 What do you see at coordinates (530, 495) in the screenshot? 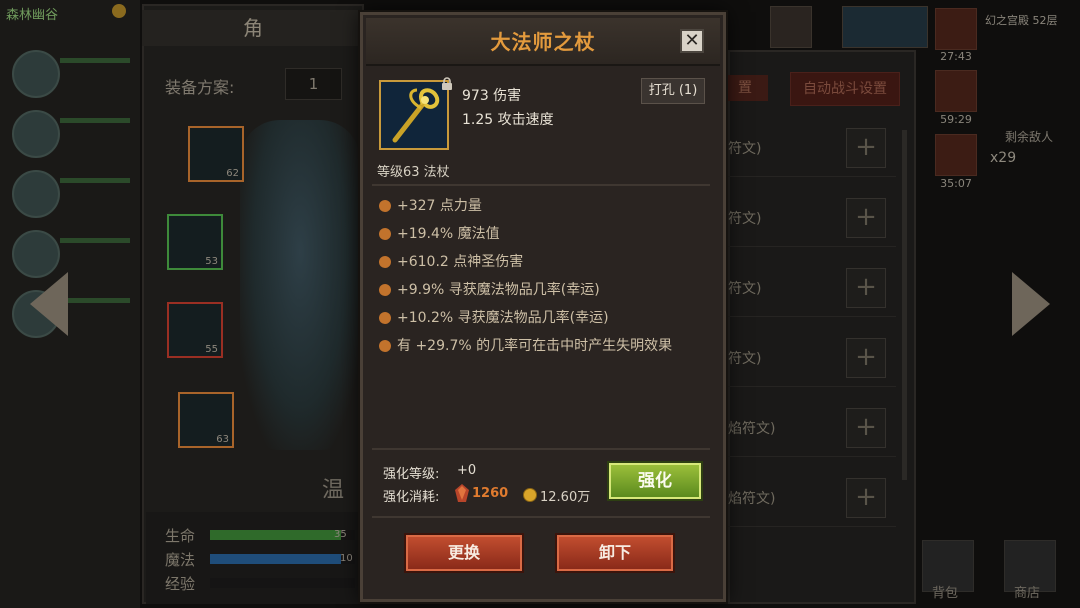
I see `gold-coin-icon` at bounding box center [530, 495].